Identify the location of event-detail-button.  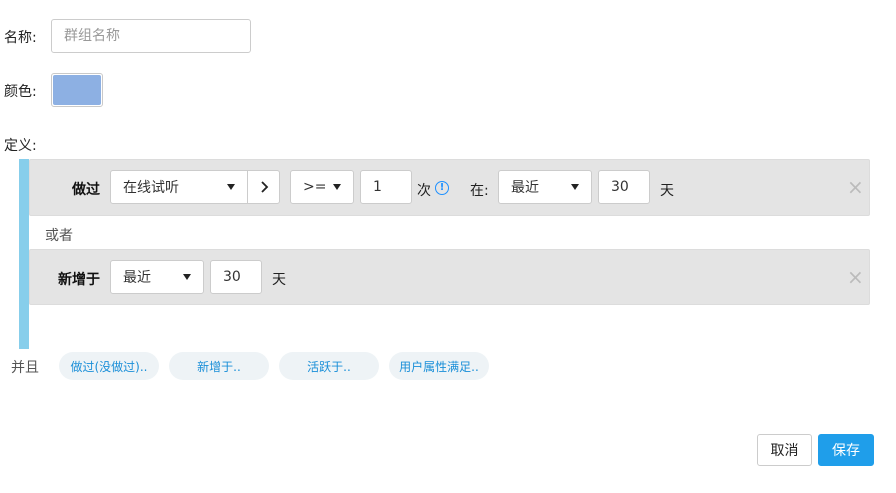
(263, 187).